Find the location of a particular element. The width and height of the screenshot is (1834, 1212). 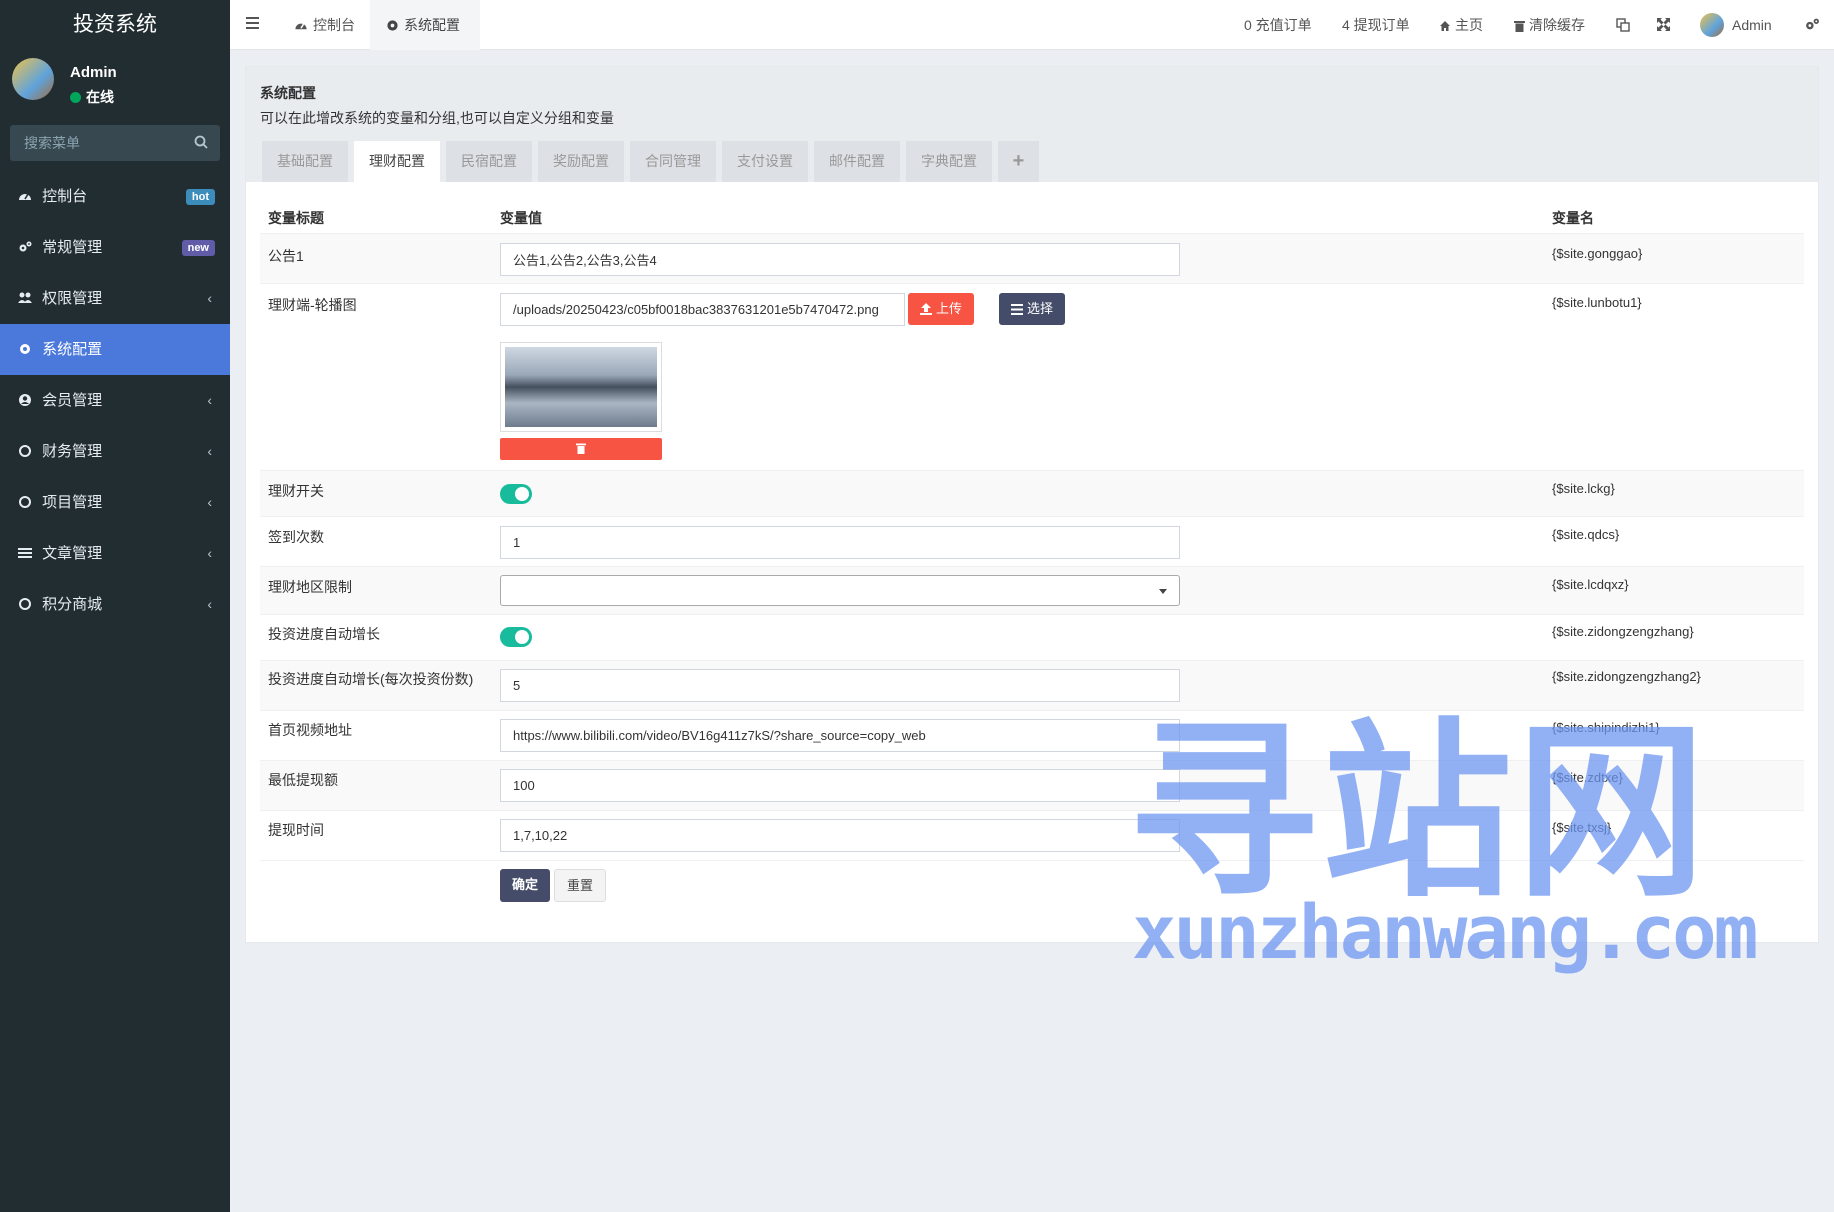

region-limit-select is located at coordinates (840, 590).